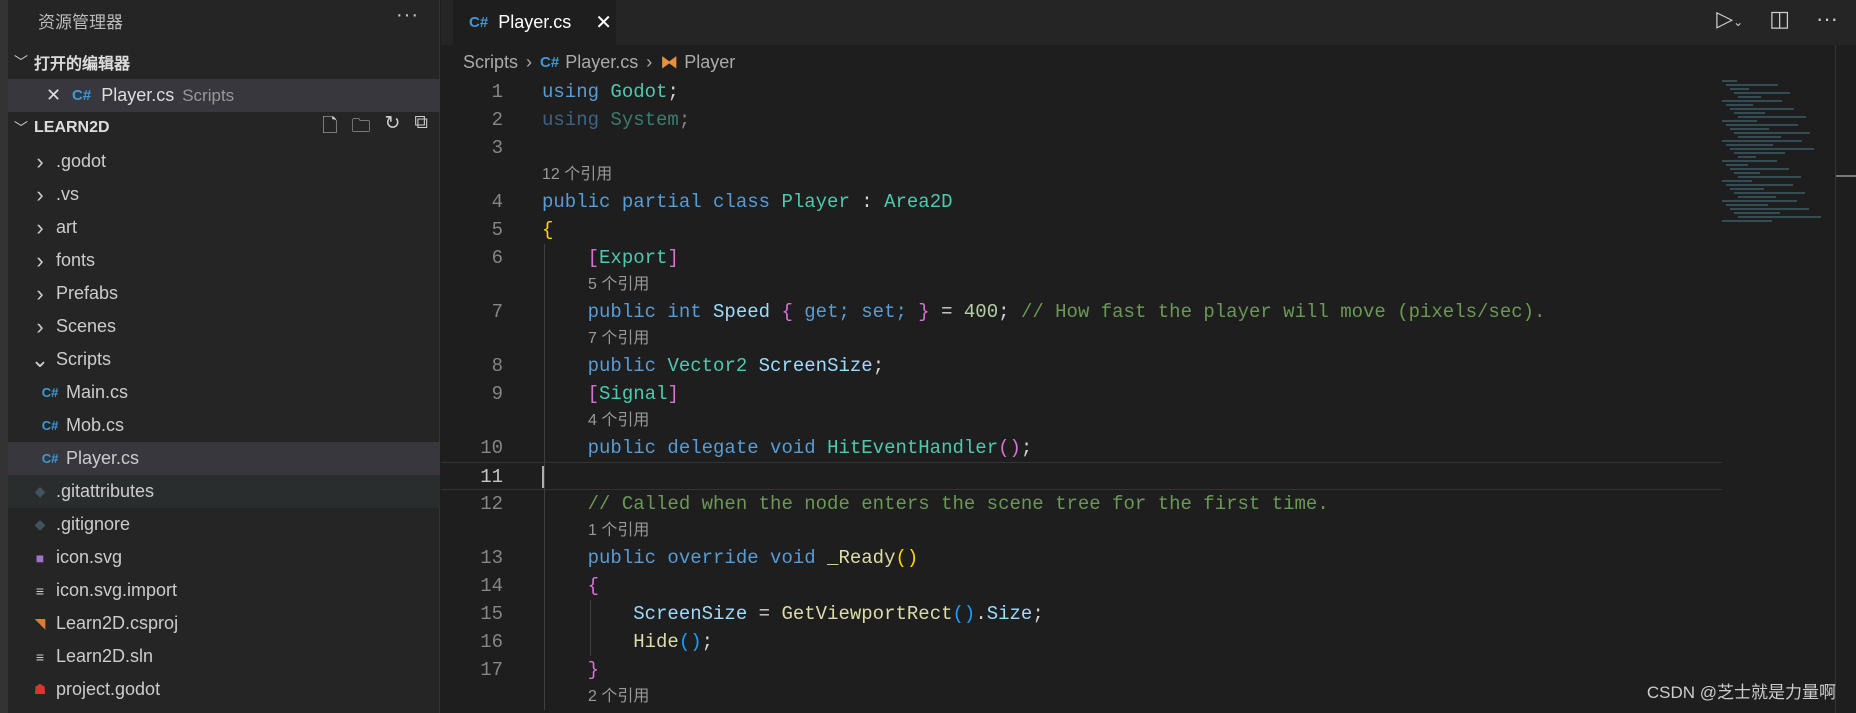 The height and width of the screenshot is (713, 1856). I want to click on breadcrumb-symbol: Player, so click(709, 62).